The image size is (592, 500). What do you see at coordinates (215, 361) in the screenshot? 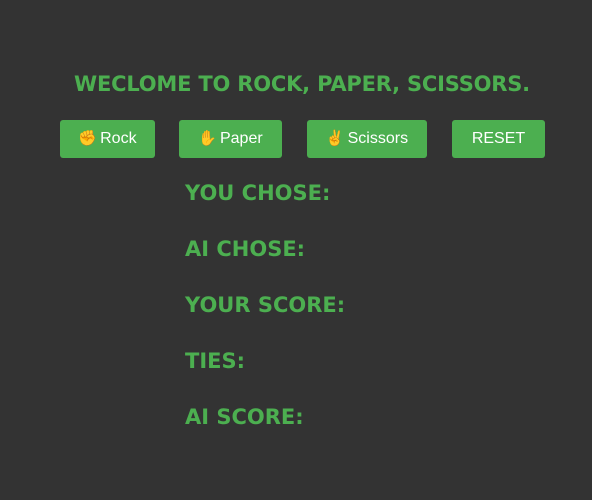
I see `ties-label: TIES:` at bounding box center [215, 361].